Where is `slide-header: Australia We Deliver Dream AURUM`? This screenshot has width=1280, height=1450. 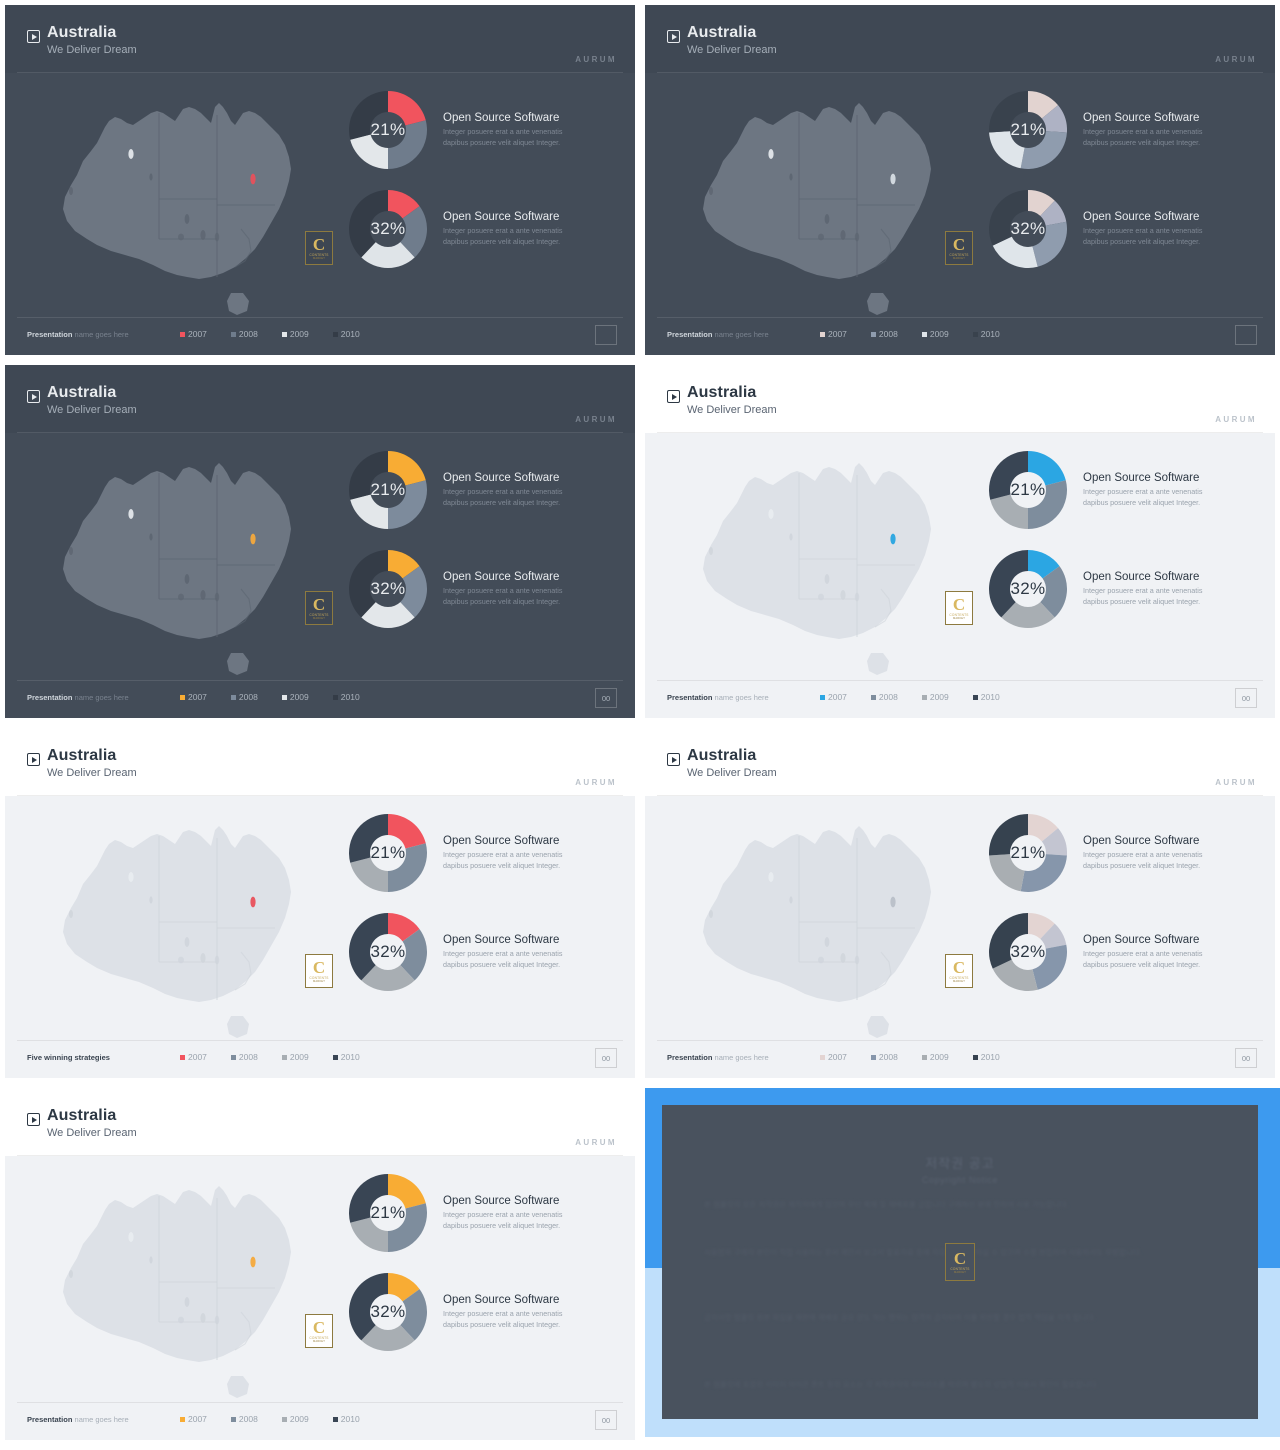
slide-header: Australia We Deliver Dream AURUM is located at coordinates (960, 39).